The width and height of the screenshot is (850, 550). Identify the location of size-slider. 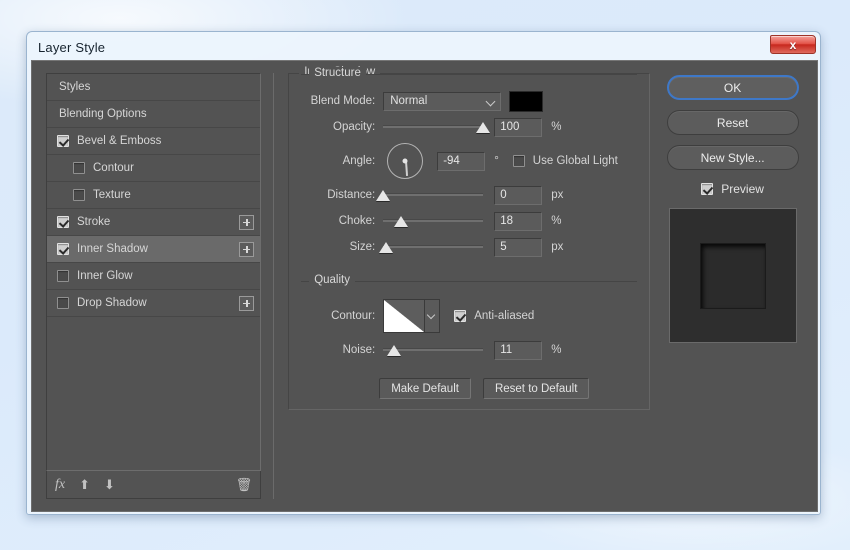
(431, 247).